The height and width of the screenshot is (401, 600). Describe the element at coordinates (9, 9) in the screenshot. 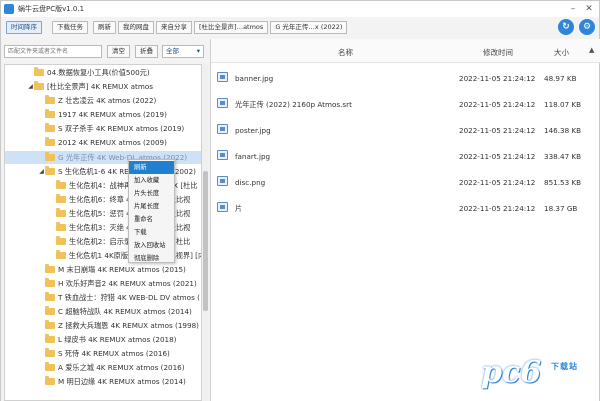

I see `app-logo-icon` at that location.